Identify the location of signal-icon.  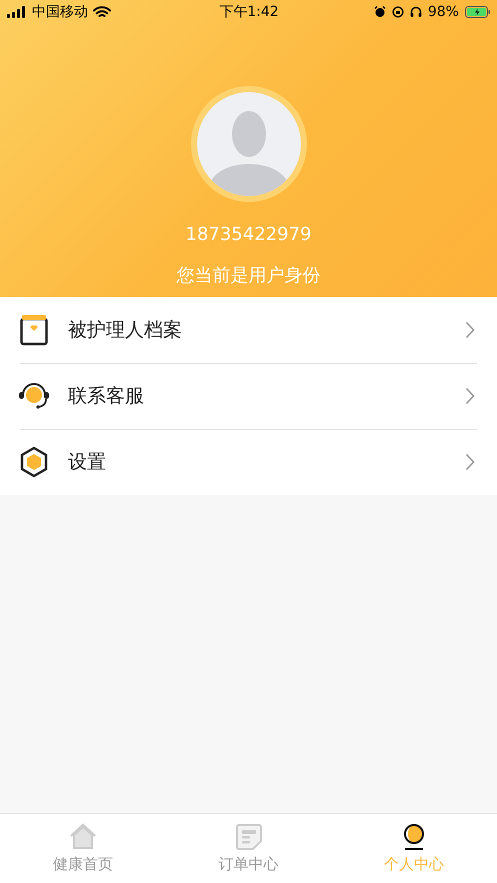
(17, 12).